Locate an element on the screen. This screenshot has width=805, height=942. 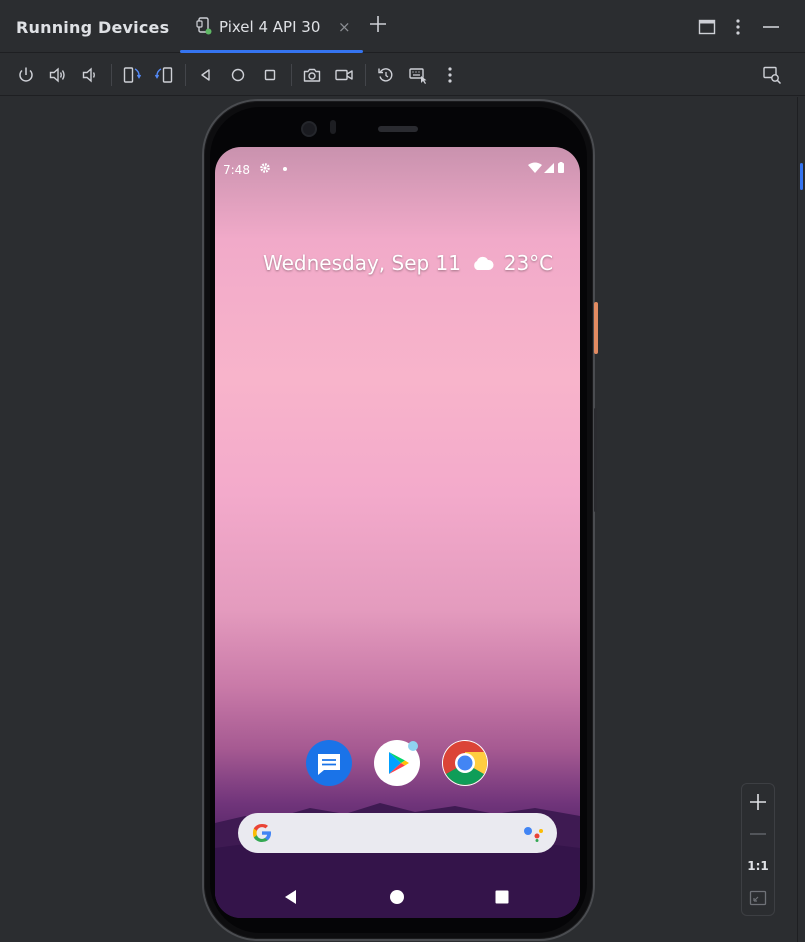
glance-date: Wednesday, Sep 11 is located at coordinates (362, 263).